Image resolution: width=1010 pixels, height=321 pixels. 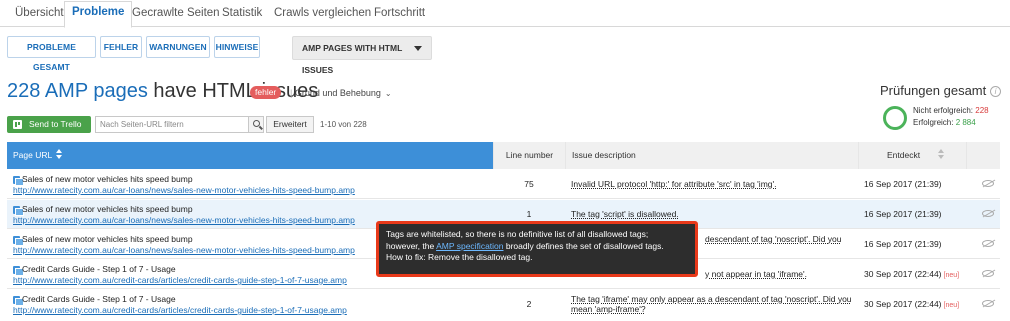 I want to click on send-to-trello-button: Send to Trello, so click(x=49, y=124).